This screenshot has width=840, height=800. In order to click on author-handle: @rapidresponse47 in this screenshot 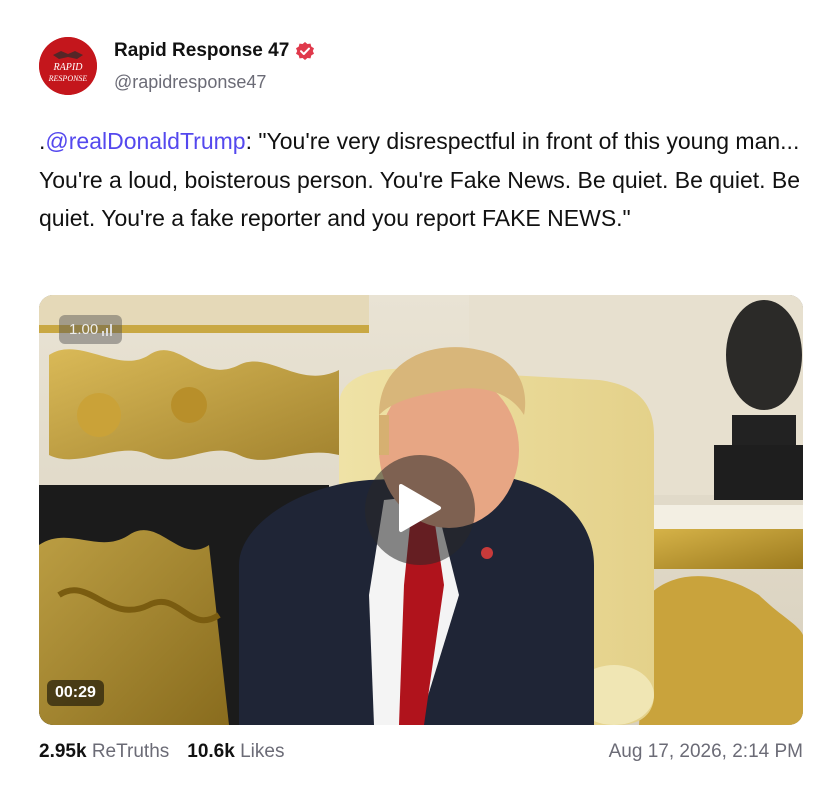, I will do `click(190, 82)`.